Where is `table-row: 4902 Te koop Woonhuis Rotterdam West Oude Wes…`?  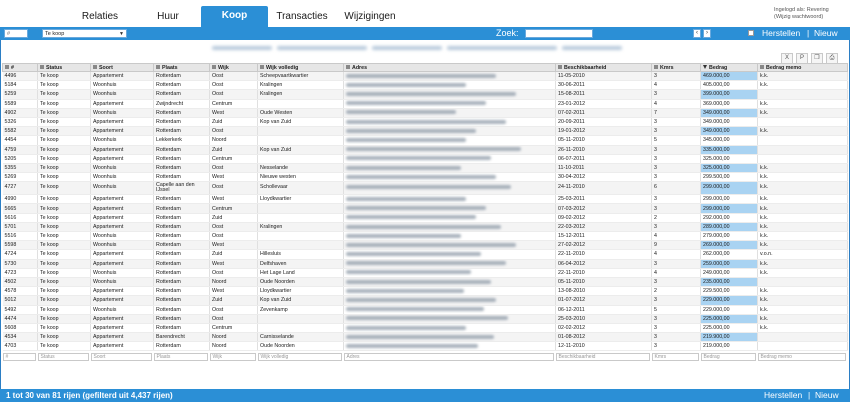
table-row: 4902 Te koop Woonhuis Rotterdam West Oude Wes… is located at coordinates (425, 113).